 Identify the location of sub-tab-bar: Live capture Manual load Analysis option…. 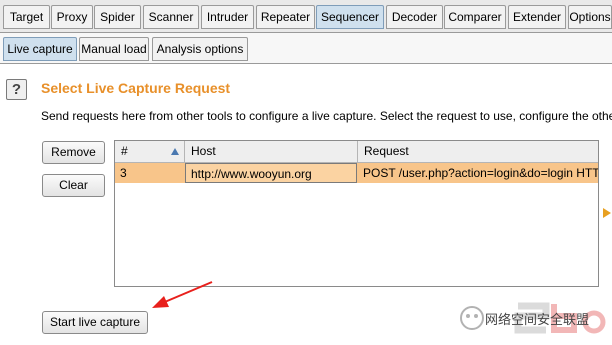
(306, 48).